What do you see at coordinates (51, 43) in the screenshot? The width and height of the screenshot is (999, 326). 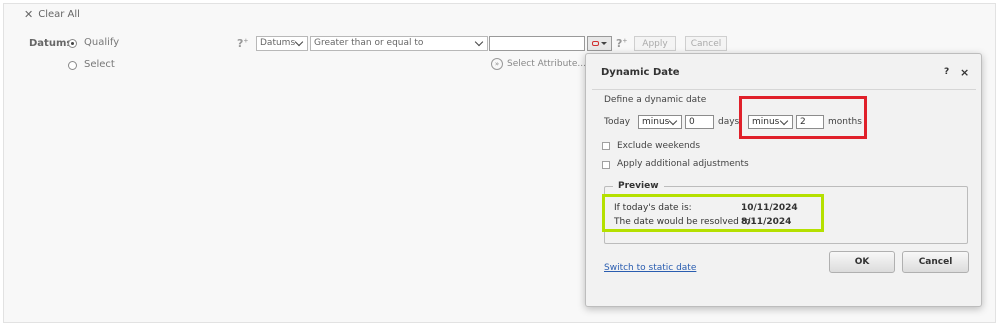 I see `filter-label: Datums` at bounding box center [51, 43].